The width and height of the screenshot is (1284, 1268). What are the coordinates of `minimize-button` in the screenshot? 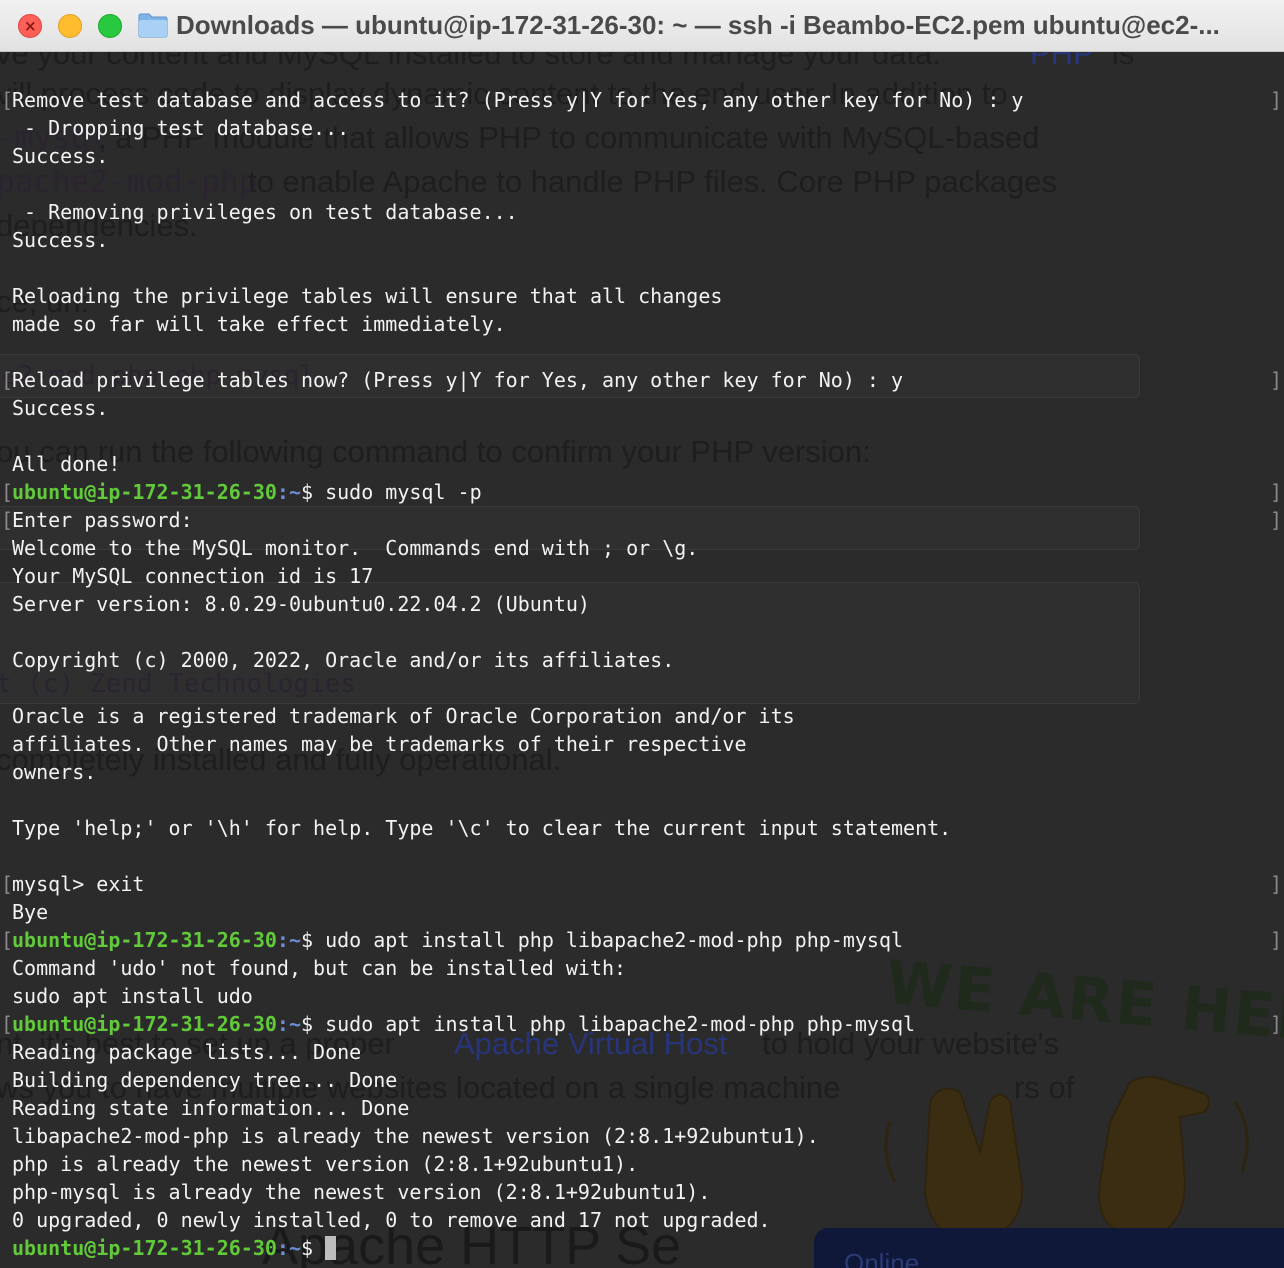 It's located at (70, 26).